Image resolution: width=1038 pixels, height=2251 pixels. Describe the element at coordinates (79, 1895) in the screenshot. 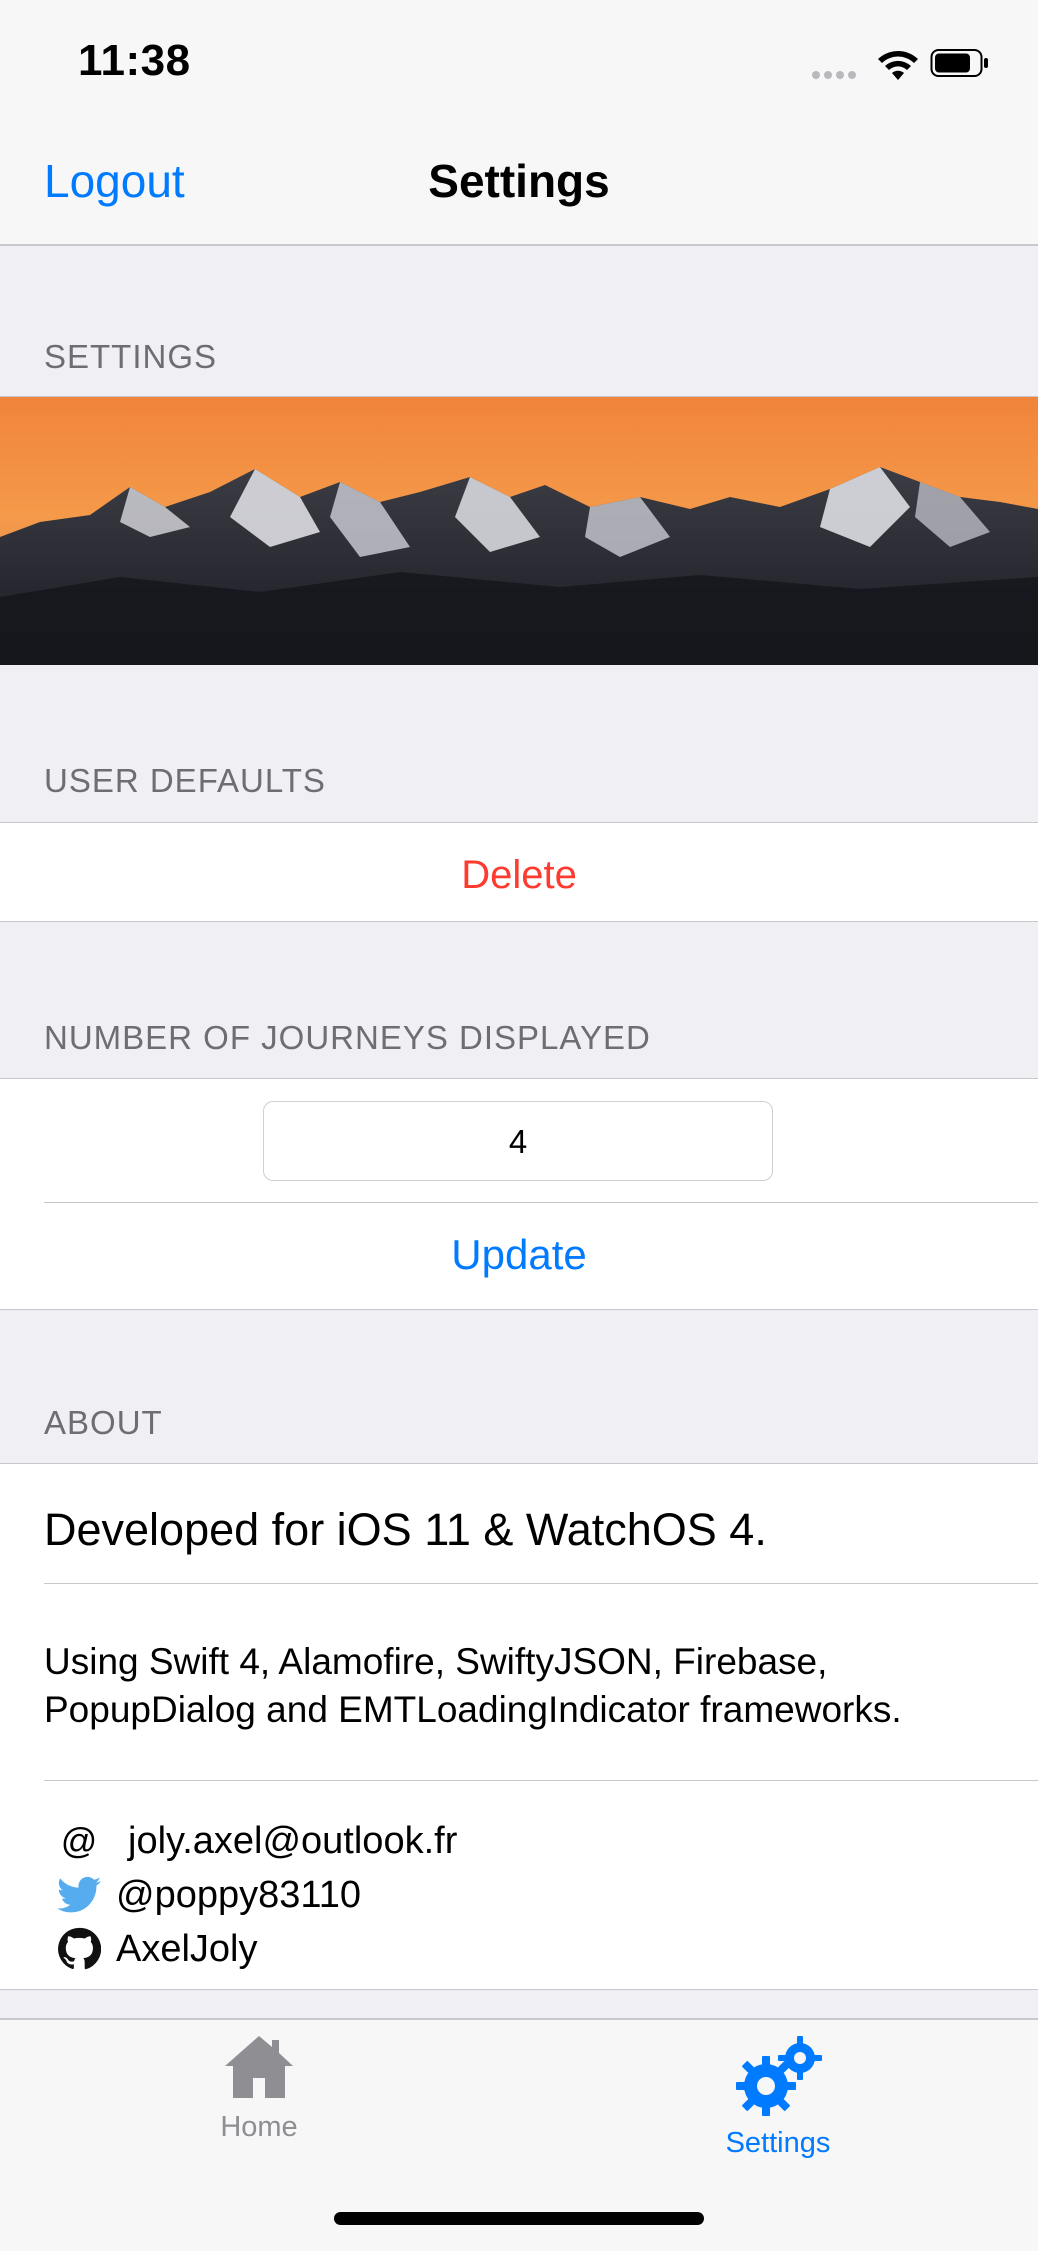

I see `twitter-icon` at that location.